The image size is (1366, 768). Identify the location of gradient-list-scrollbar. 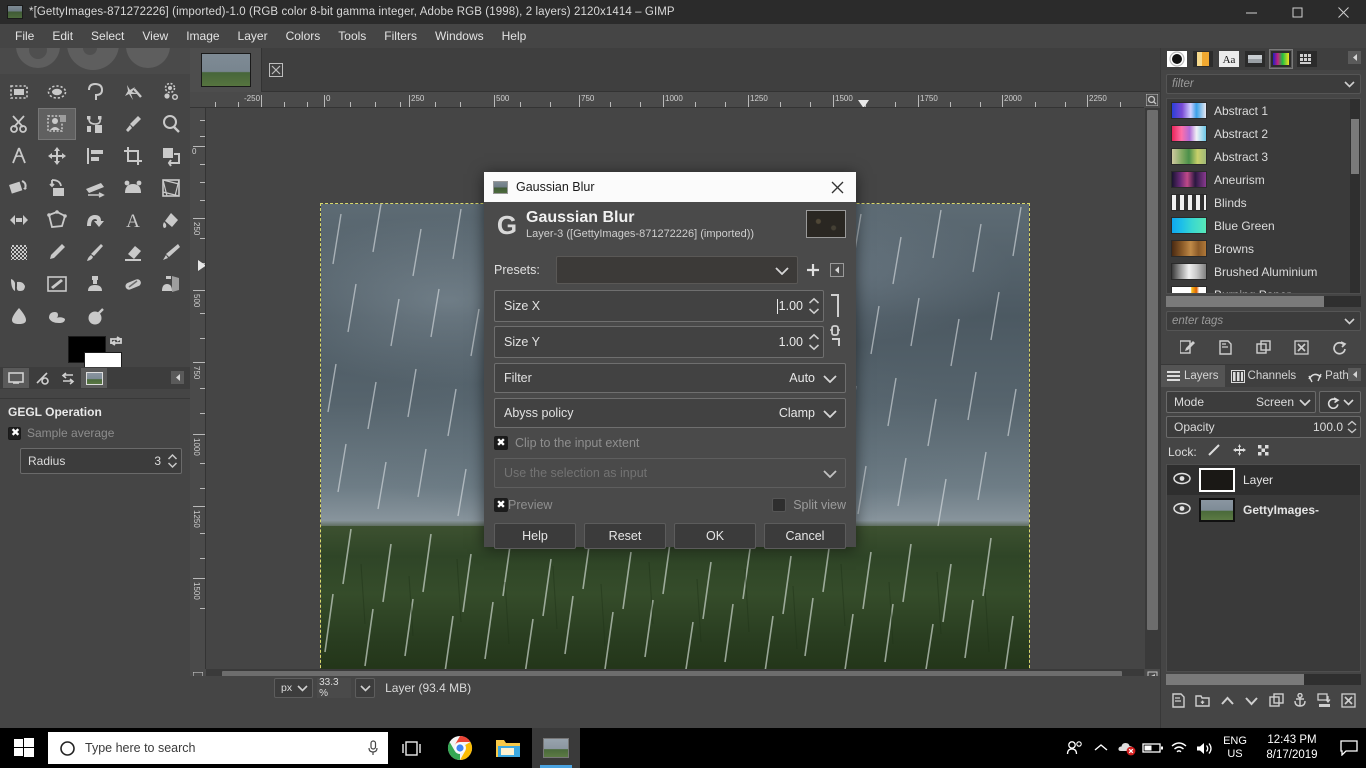
(1355, 196).